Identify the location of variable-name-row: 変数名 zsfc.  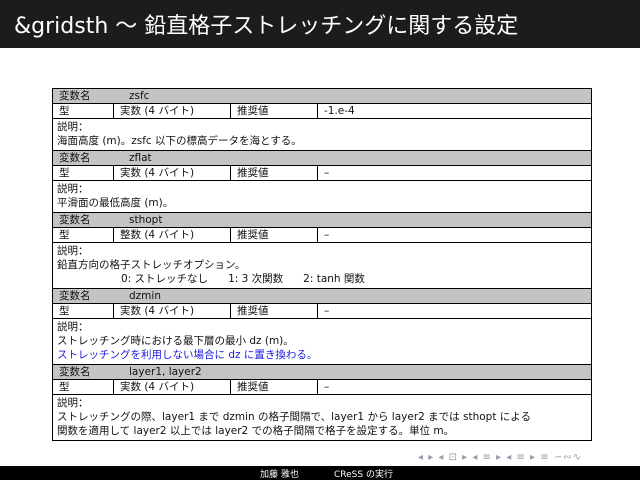
(322, 96).